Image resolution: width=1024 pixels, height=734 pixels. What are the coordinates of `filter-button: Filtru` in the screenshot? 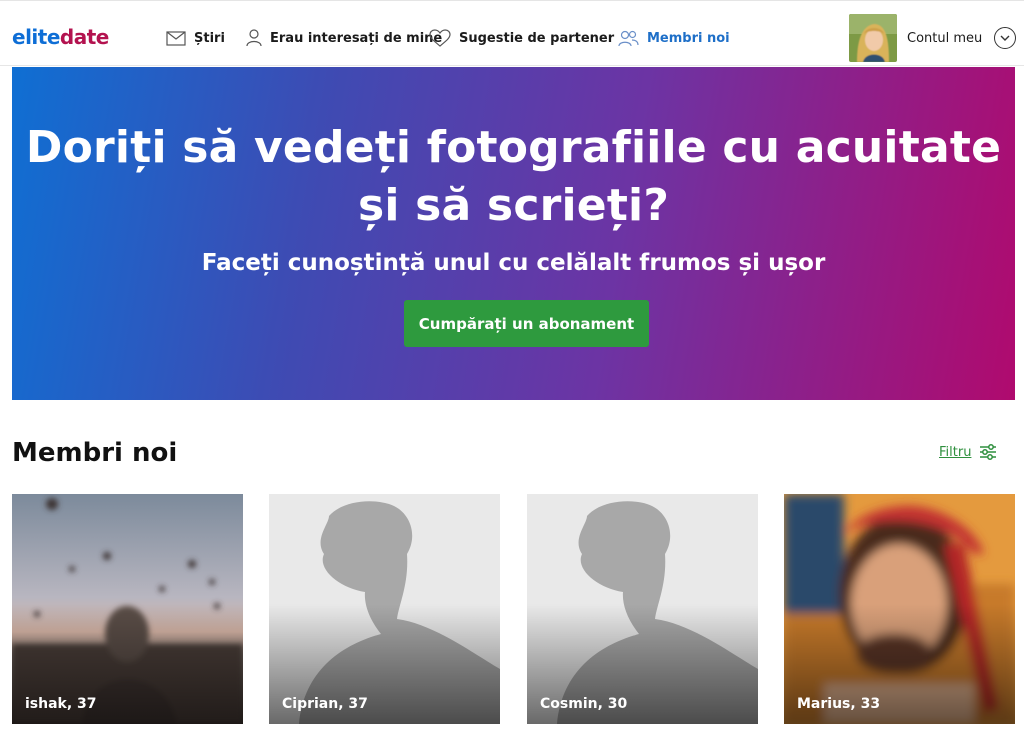 It's located at (968, 452).